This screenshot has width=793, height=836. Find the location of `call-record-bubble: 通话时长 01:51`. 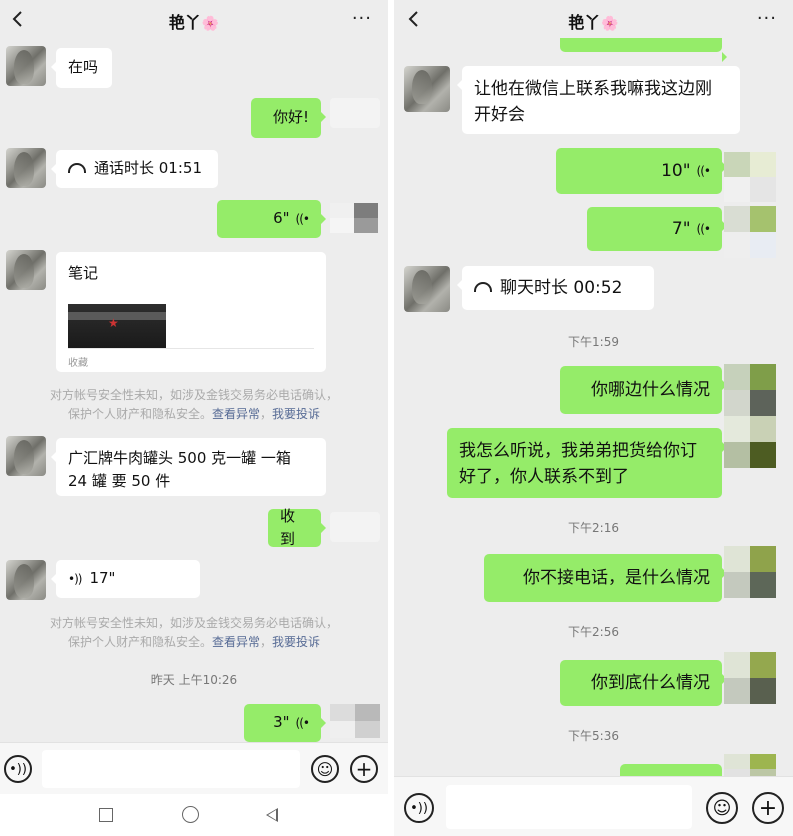

call-record-bubble: 通话时长 01:51 is located at coordinates (134, 169).